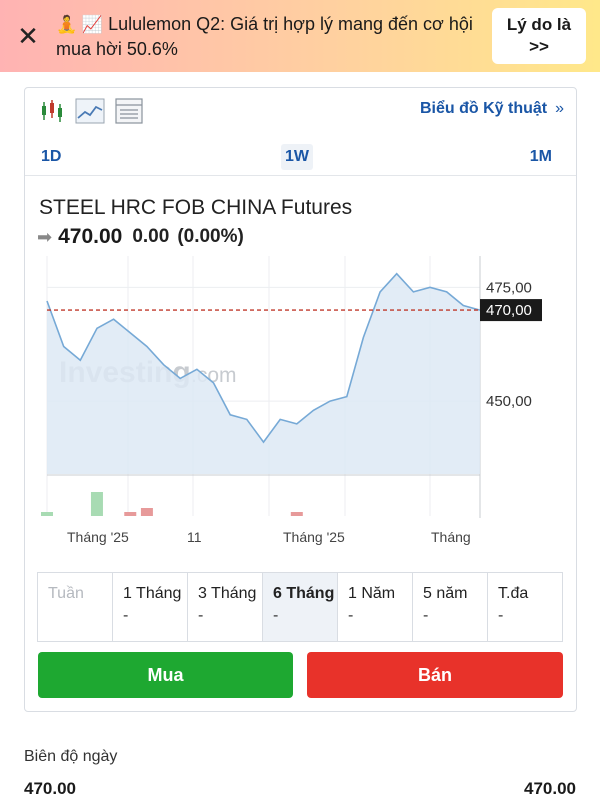 This screenshot has width=600, height=800. I want to click on range-option-label: 6 Tháng, so click(304, 593).